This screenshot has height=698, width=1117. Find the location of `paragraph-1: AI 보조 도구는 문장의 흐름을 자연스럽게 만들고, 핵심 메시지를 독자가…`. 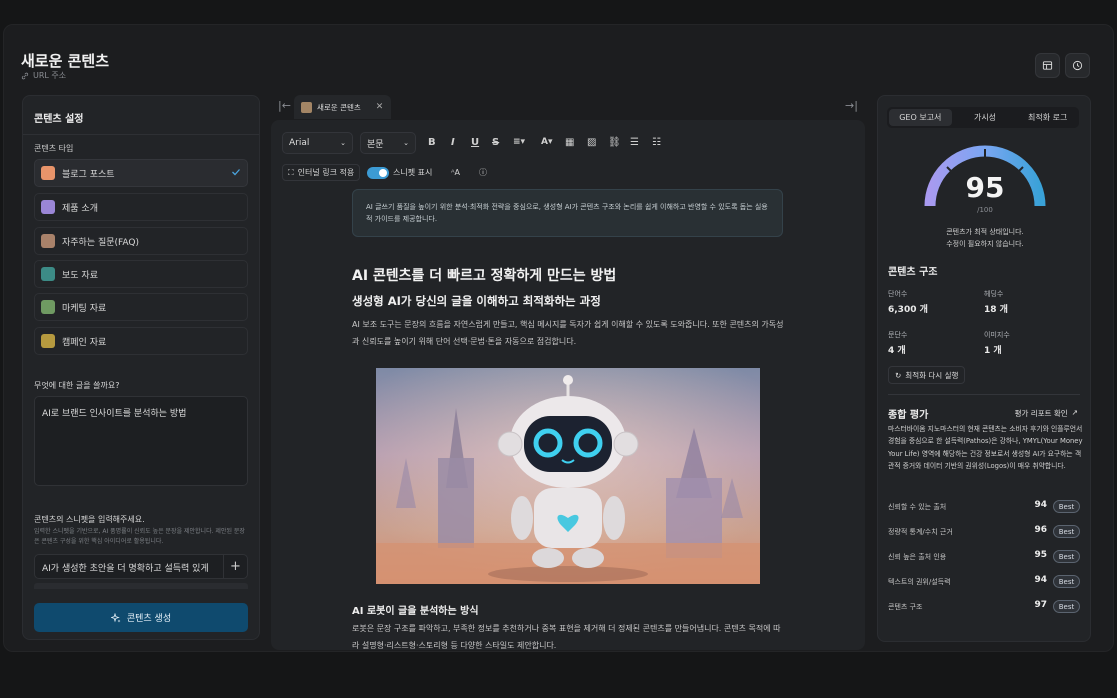

paragraph-1: AI 보조 도구는 문장의 흐름을 자연스럽게 만들고, 핵심 메시지를 독자가… is located at coordinates (568, 333).